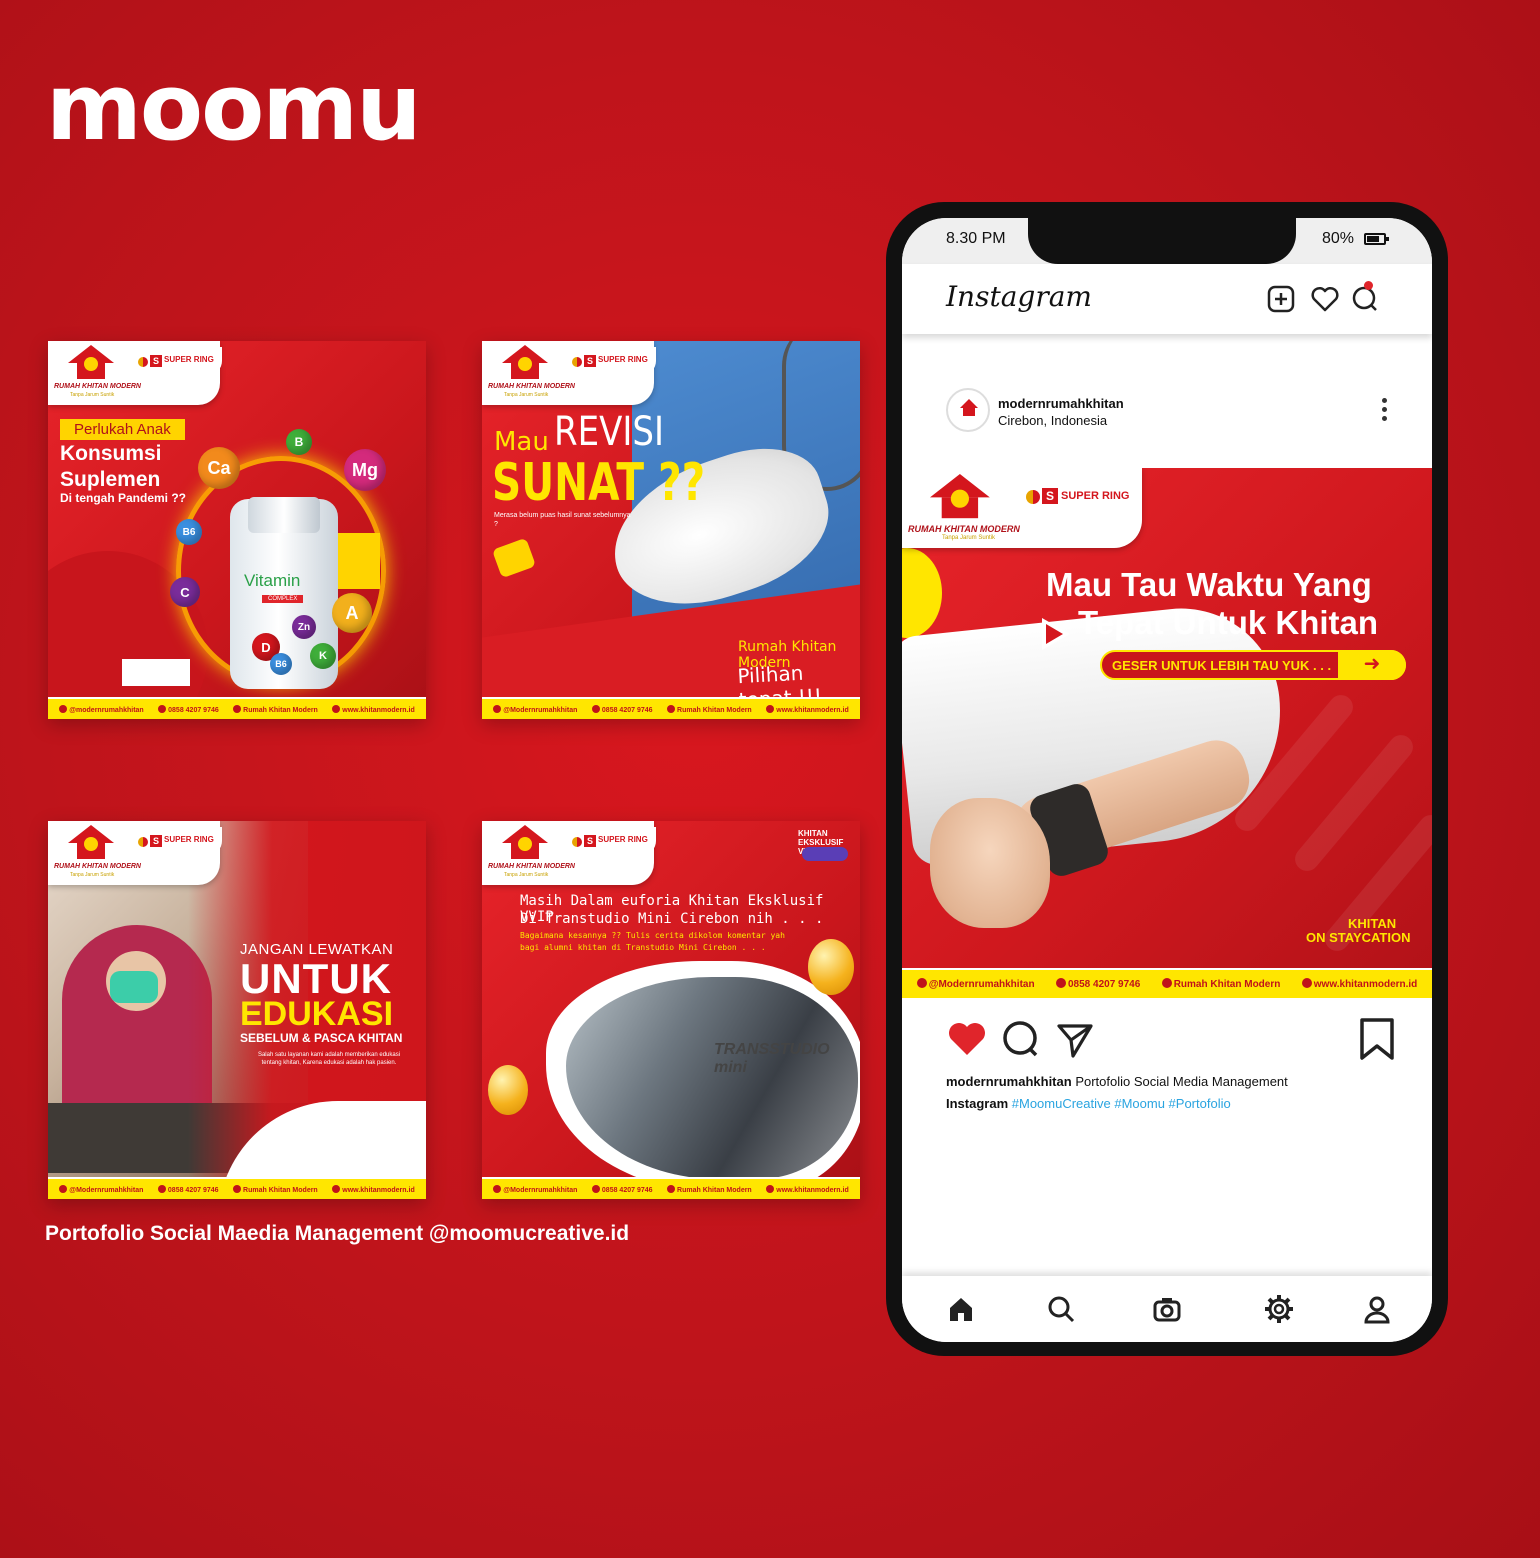 The height and width of the screenshot is (1558, 1540). Describe the element at coordinates (1009, 1081) in the screenshot. I see `caption-username: modernrumahkhitan` at that location.